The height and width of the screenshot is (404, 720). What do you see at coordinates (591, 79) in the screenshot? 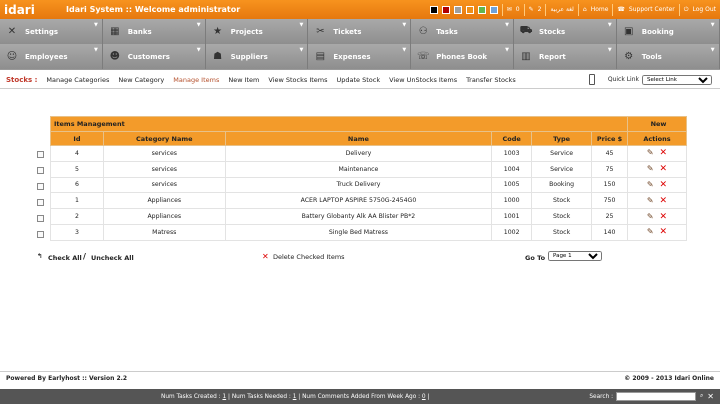
I see `mobile-icon` at bounding box center [591, 79].